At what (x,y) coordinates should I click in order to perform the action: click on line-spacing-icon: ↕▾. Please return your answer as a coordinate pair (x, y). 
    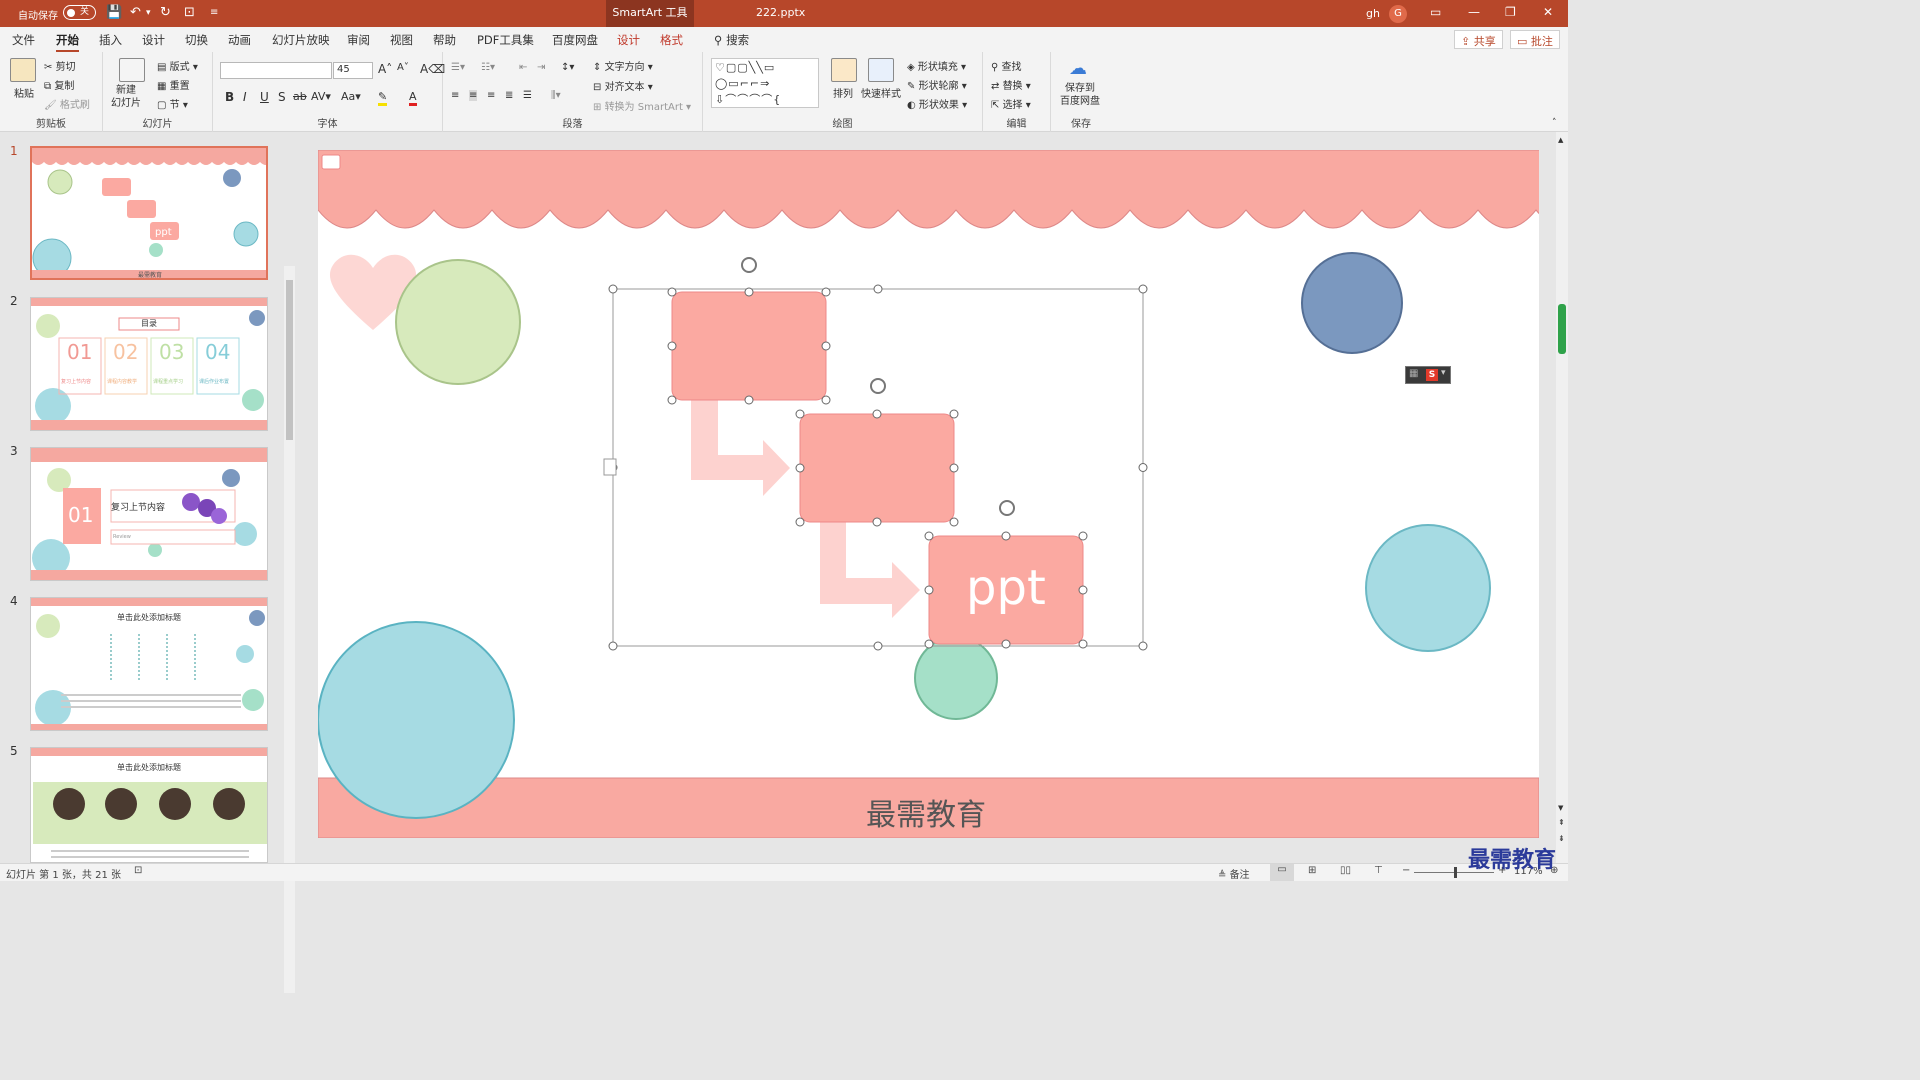
    Looking at the image, I should click on (567, 67).